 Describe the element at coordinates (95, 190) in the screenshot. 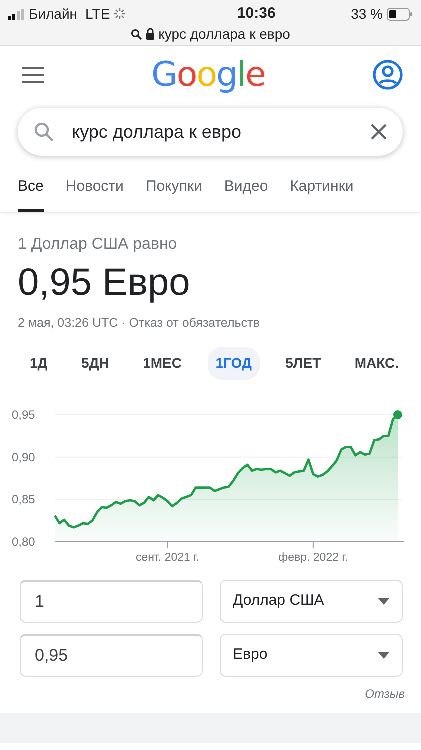

I see `search-tab: Новости` at that location.